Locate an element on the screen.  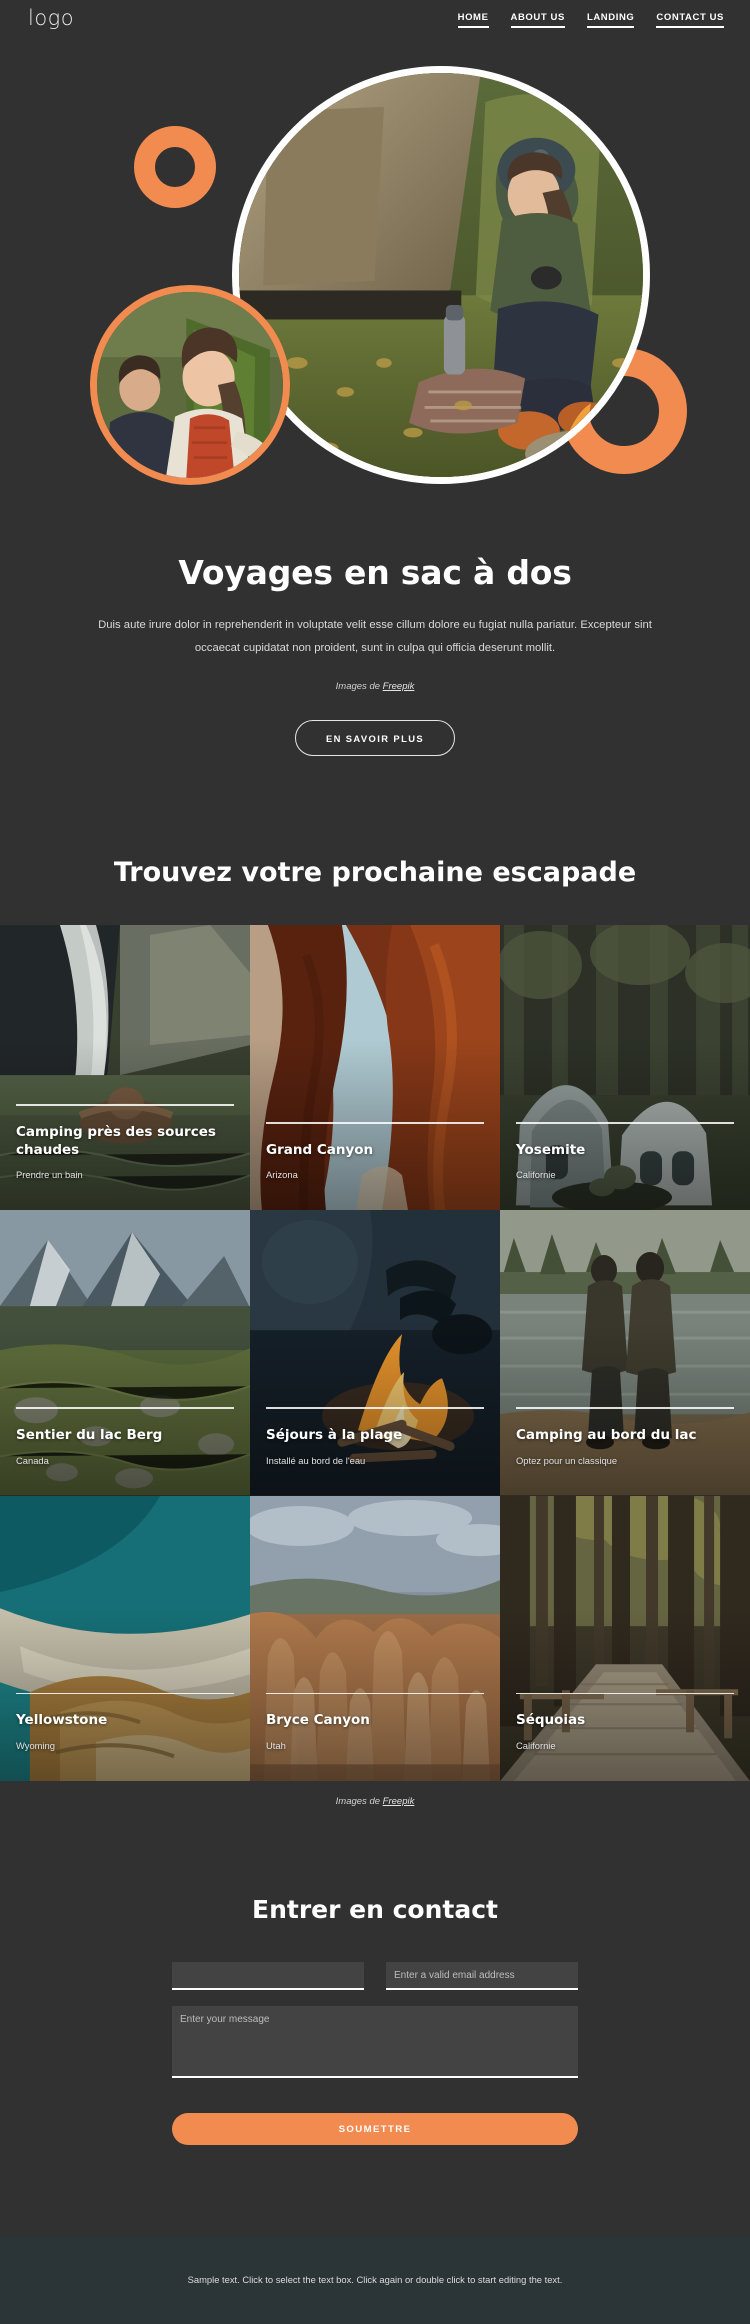
gallery-image-credit: Images de Freepik is located at coordinates (375, 1801).